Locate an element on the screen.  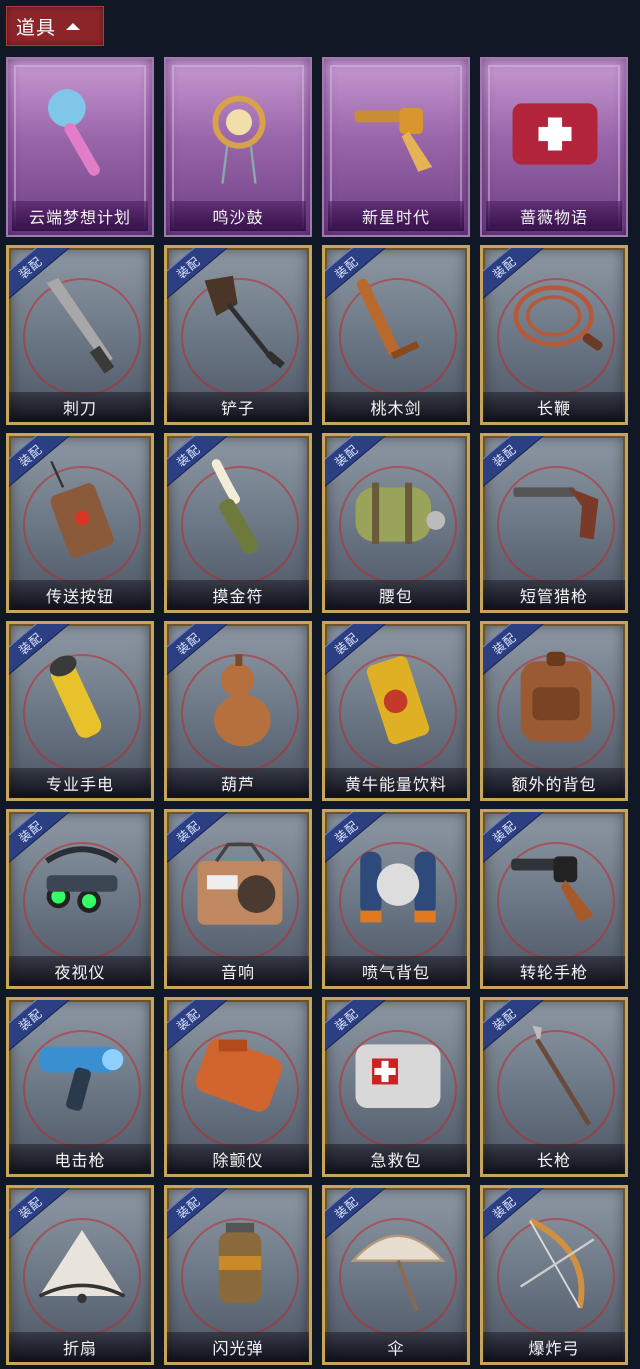
item-name: 长枪 is located at coordinates (554, 1159).